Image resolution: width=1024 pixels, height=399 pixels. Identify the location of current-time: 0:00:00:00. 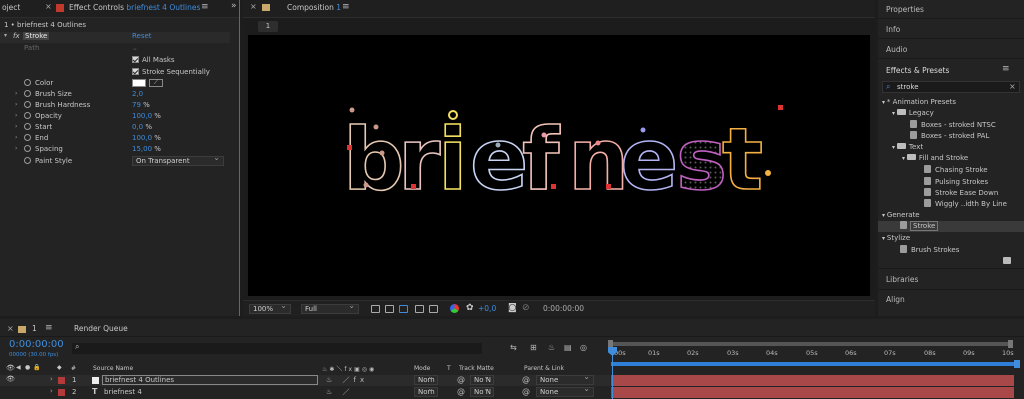
(36, 344).